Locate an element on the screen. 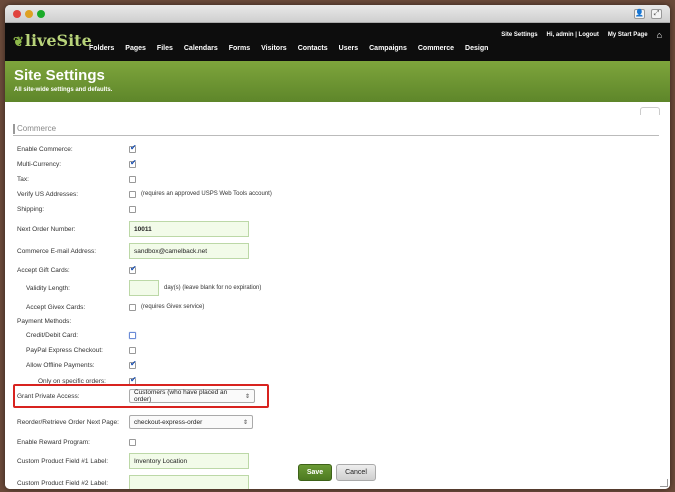  row-shipping: Shipping: is located at coordinates (167, 209).